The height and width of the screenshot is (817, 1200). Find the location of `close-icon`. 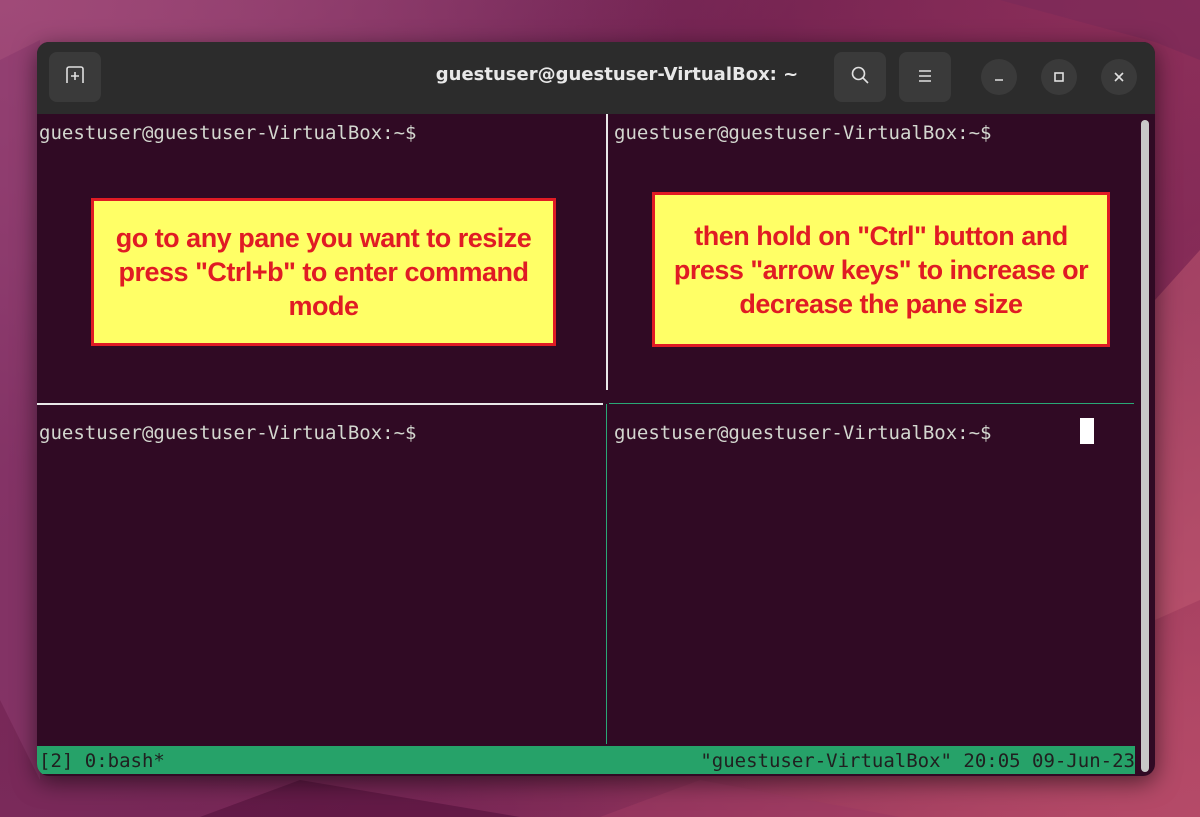

close-icon is located at coordinates (1119, 77).